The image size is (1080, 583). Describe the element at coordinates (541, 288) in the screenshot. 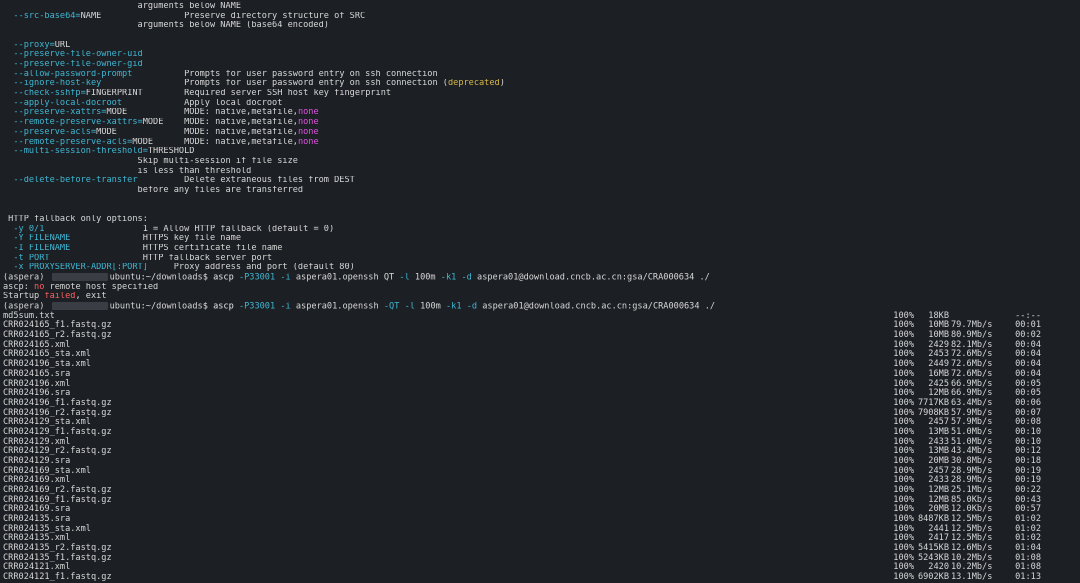

I see `error-line: ascp: no remote host specified` at that location.